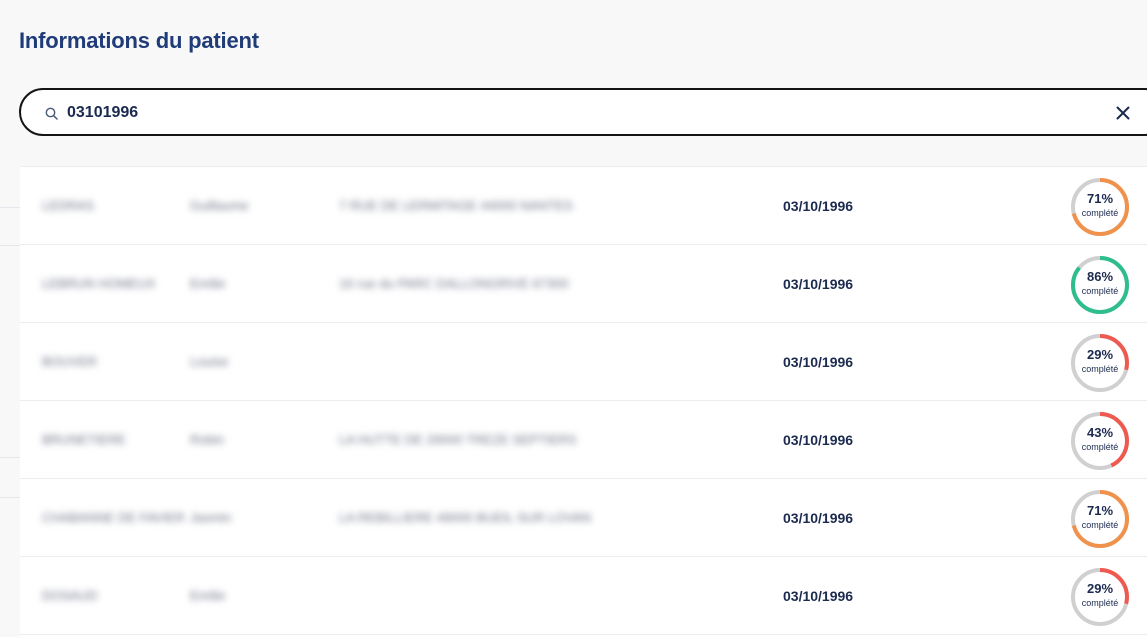  Describe the element at coordinates (583, 596) in the screenshot. I see `patient-row: DOSAUD Emilie 03/10/1996 29% complété` at that location.